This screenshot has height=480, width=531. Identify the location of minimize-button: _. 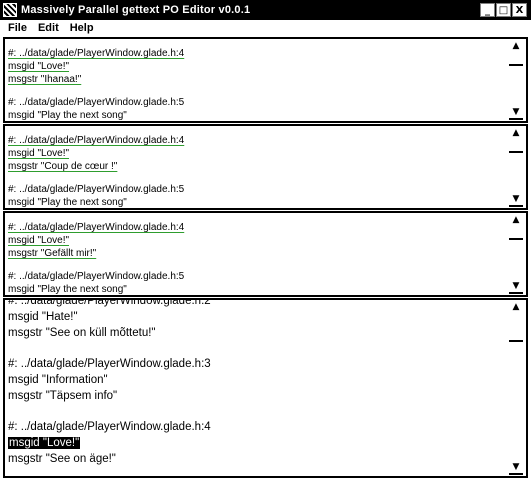
(487, 10).